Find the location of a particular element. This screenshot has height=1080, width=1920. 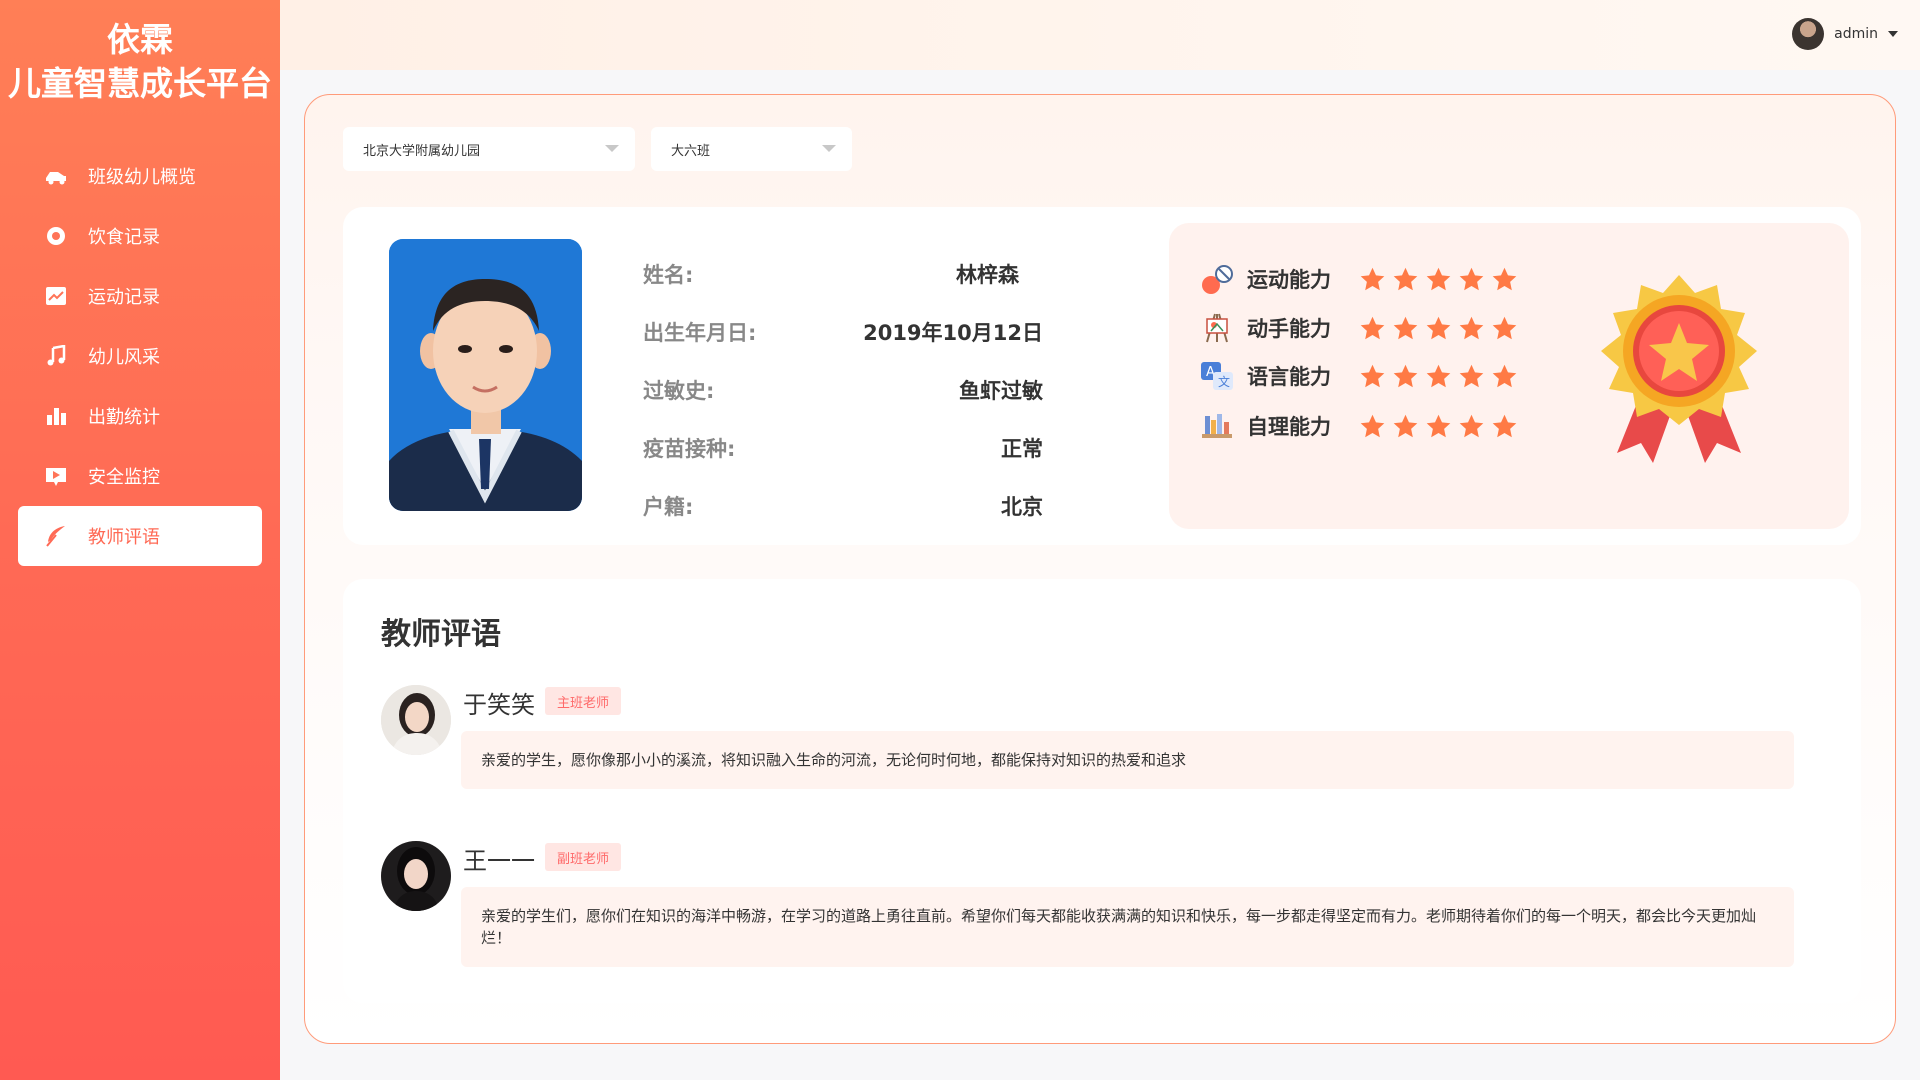

field-label: 出生年月日: is located at coordinates (700, 333).